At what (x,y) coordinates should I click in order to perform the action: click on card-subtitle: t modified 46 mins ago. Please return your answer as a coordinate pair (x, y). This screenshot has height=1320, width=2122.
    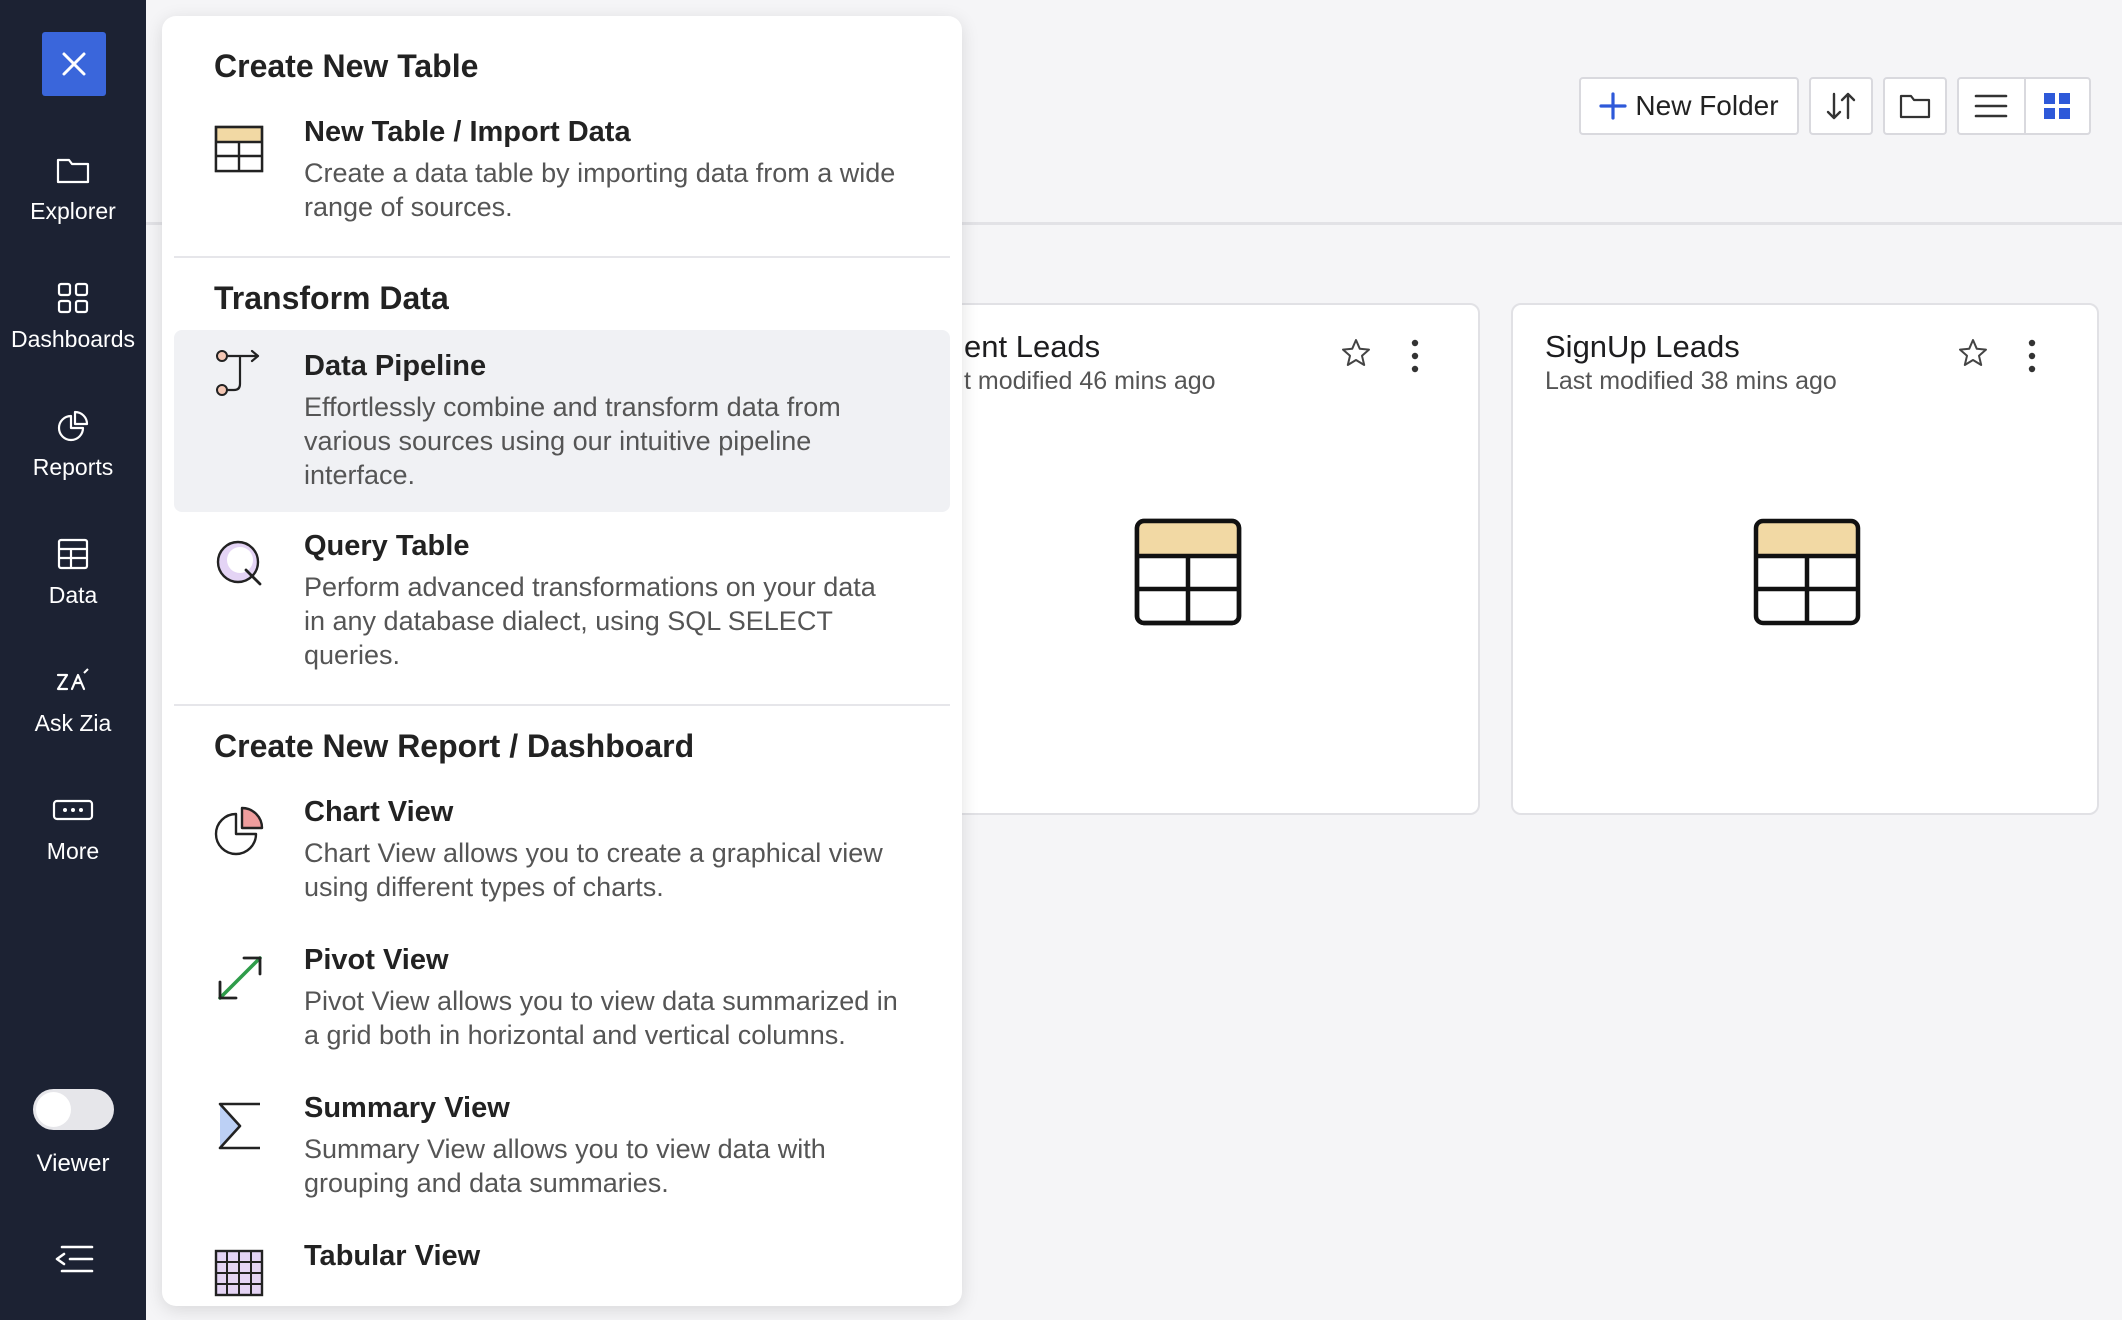
    Looking at the image, I should click on (1090, 381).